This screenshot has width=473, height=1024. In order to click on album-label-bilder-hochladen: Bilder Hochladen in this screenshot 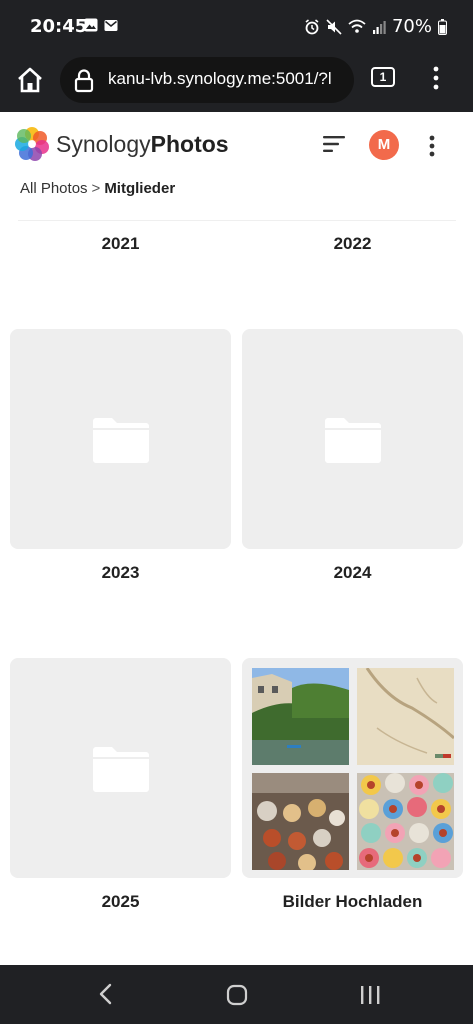, I will do `click(352, 902)`.